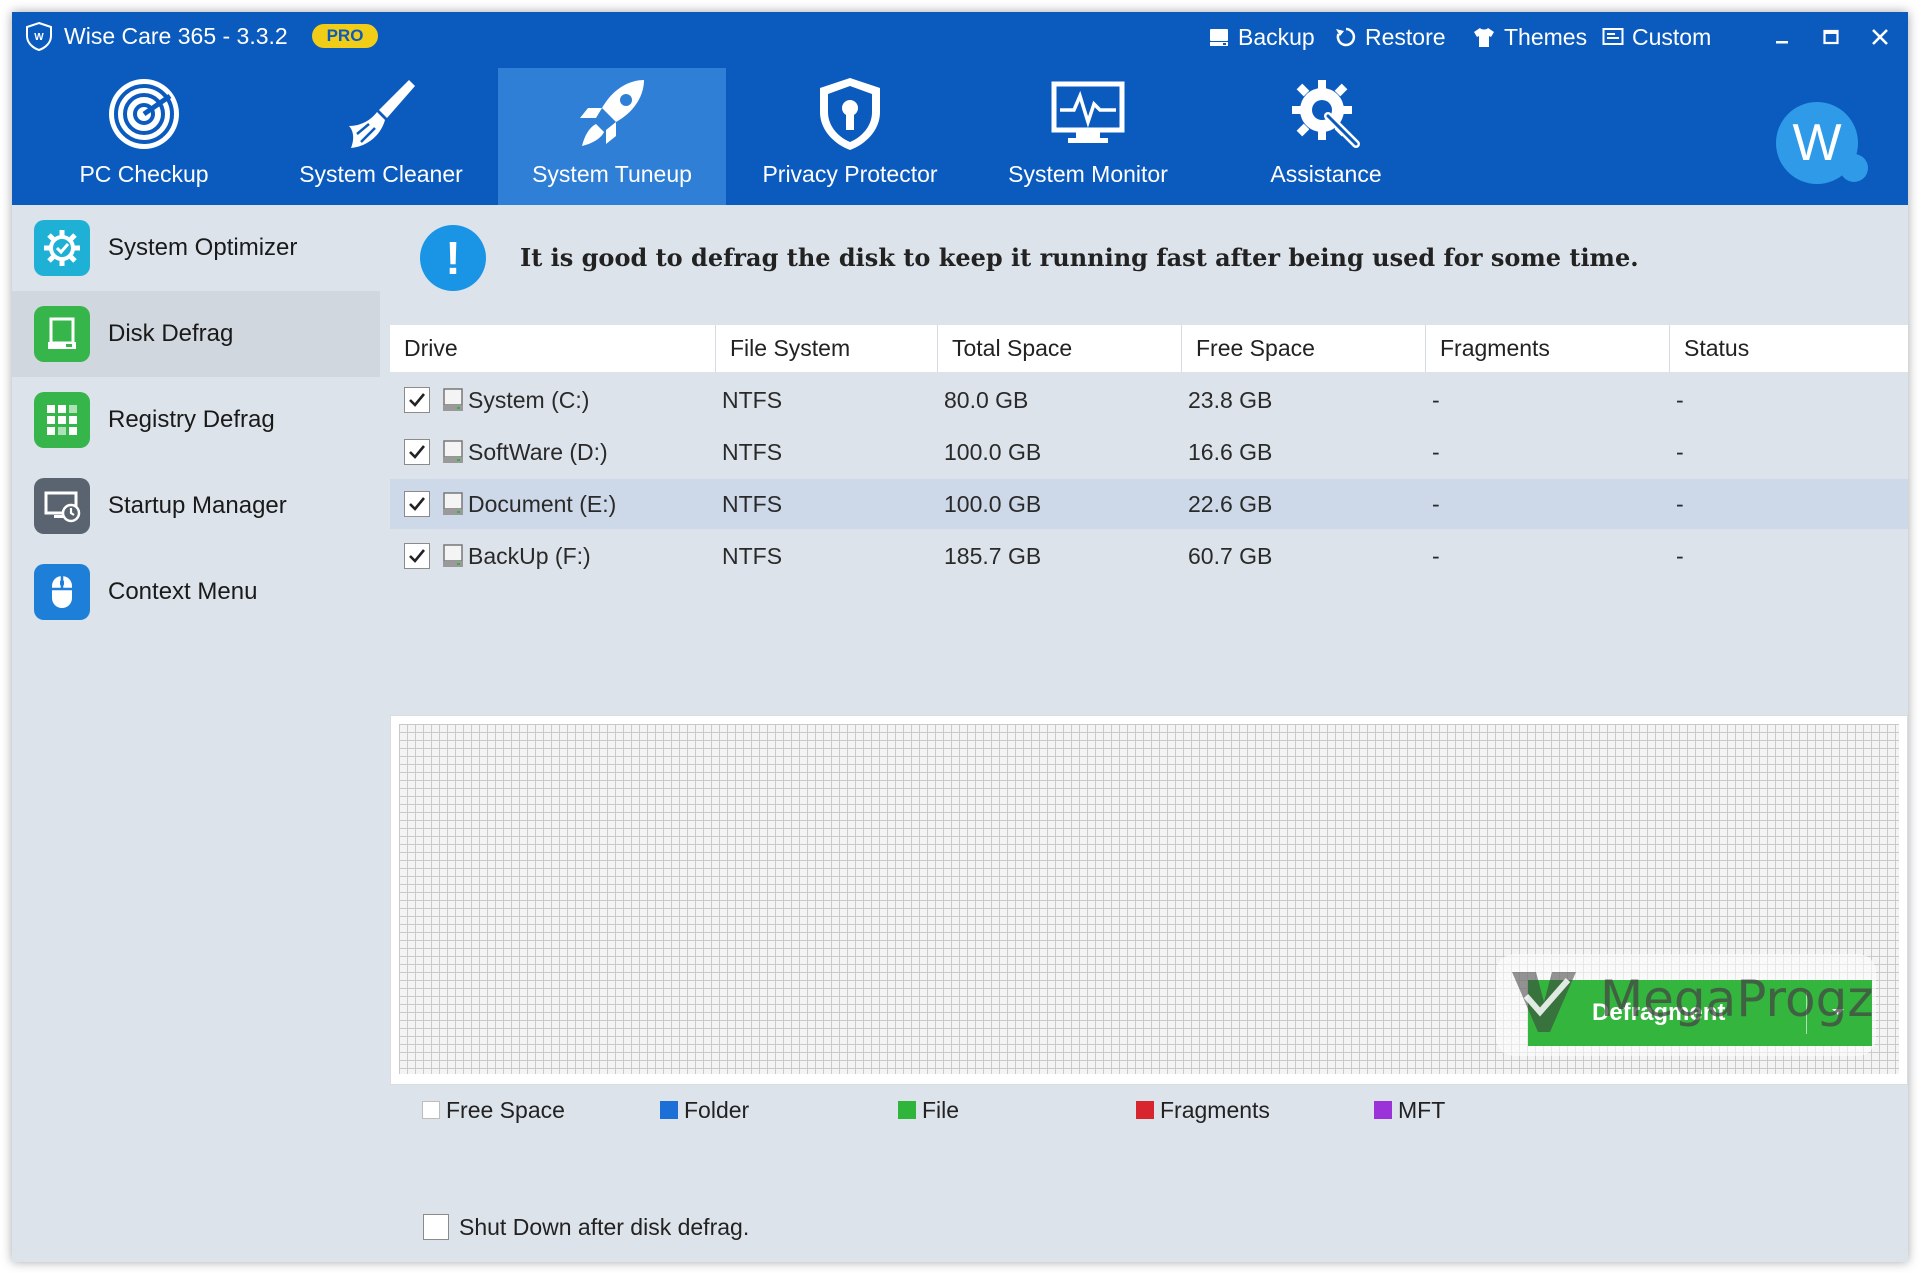 The height and width of the screenshot is (1274, 1920). Describe the element at coordinates (381, 136) in the screenshot. I see `tab-system-cleaner: System Cleaner` at that location.